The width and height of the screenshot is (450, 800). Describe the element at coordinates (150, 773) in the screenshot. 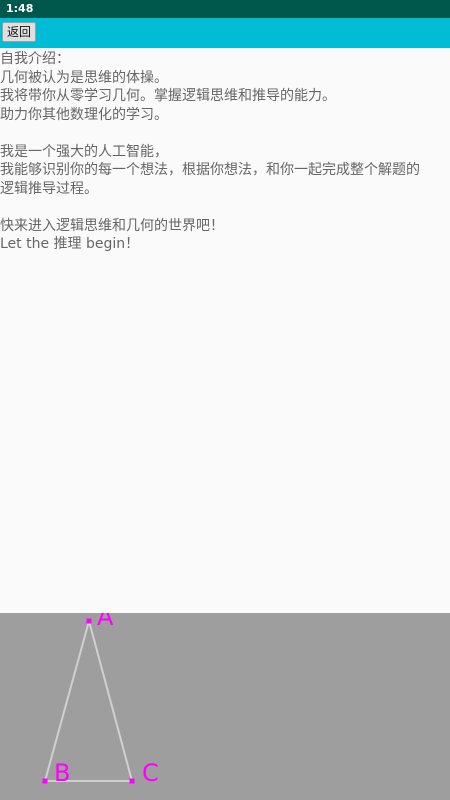

I see `point-c-label: C` at that location.